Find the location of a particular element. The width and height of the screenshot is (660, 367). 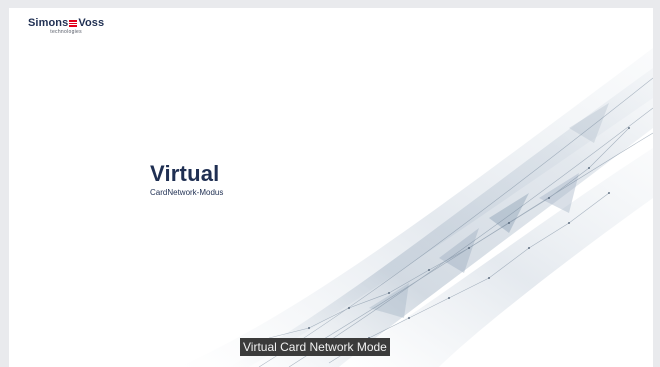

logo-wordmark: Simons Voss is located at coordinates (66, 23).